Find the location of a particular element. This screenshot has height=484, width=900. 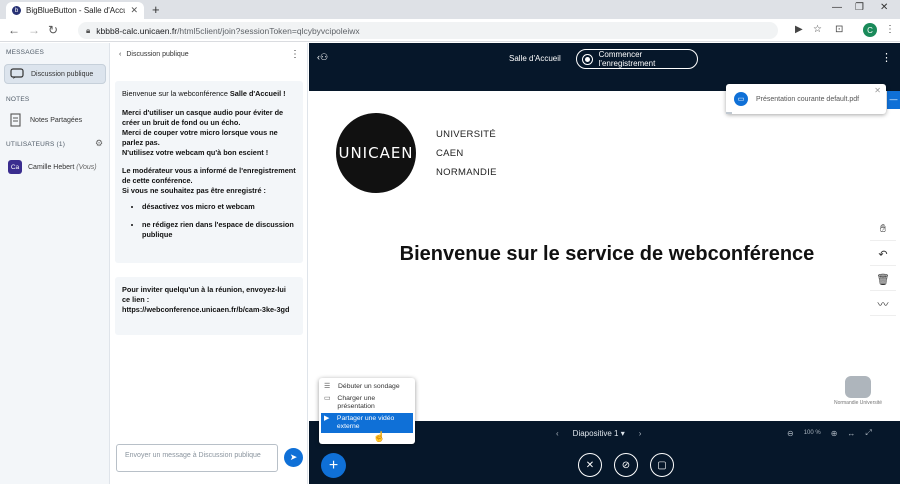

actions-plus-button: + is located at coordinates (333, 465).